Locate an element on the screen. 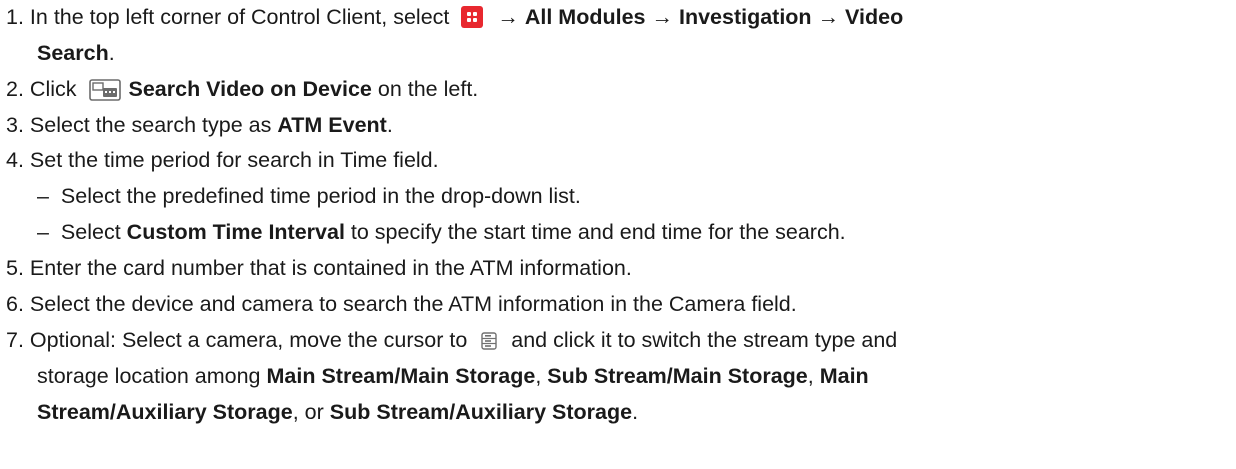  step-text: on the left. is located at coordinates (428, 89).